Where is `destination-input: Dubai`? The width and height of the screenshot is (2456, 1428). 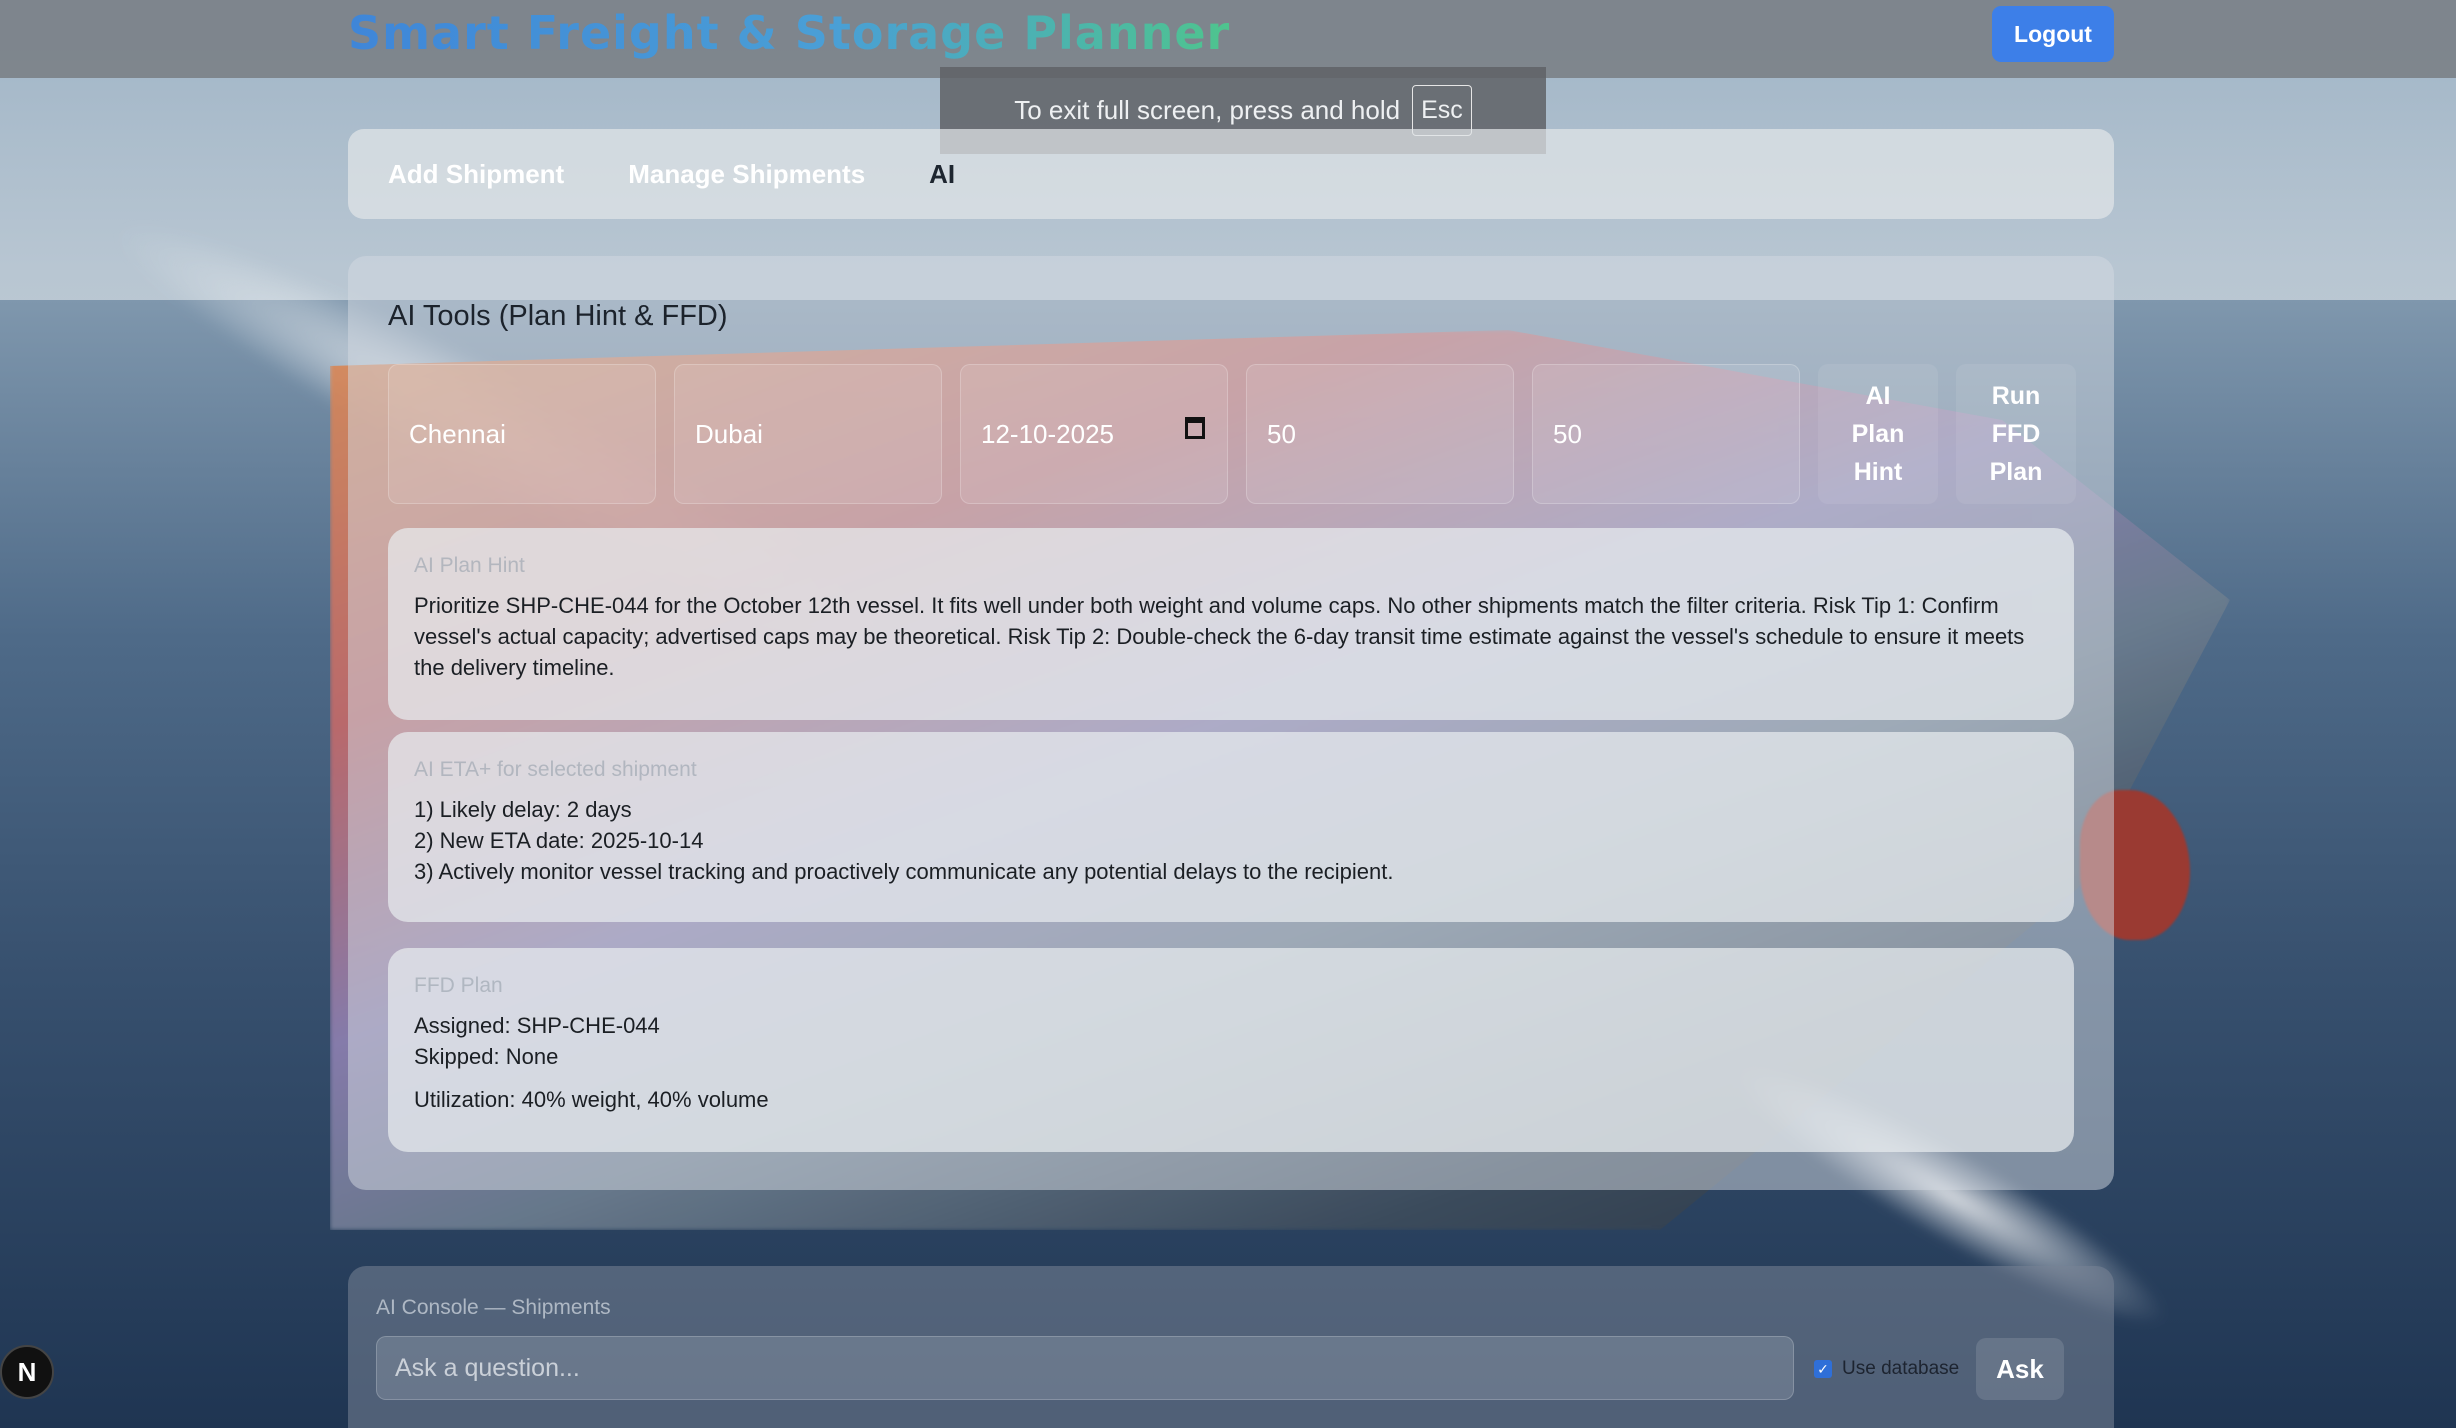
destination-input: Dubai is located at coordinates (808, 434).